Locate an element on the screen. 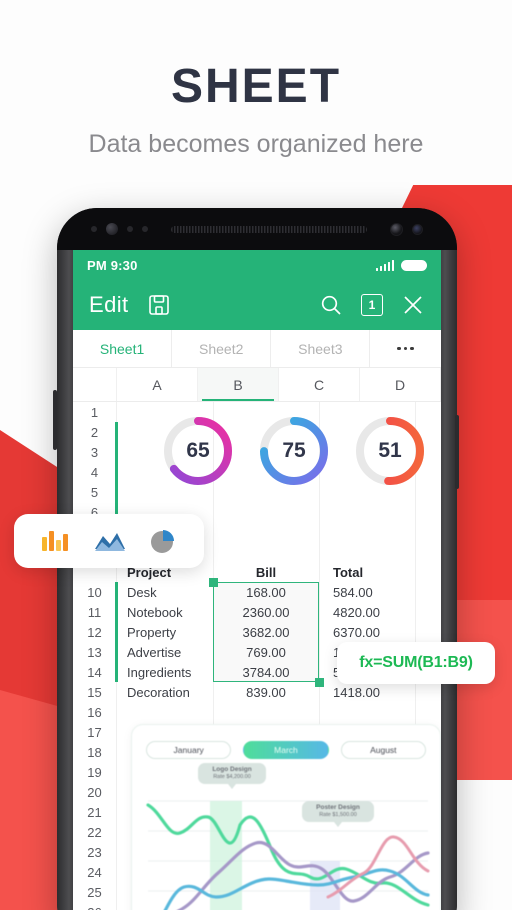  floppy-disk-save-icon is located at coordinates (159, 305).